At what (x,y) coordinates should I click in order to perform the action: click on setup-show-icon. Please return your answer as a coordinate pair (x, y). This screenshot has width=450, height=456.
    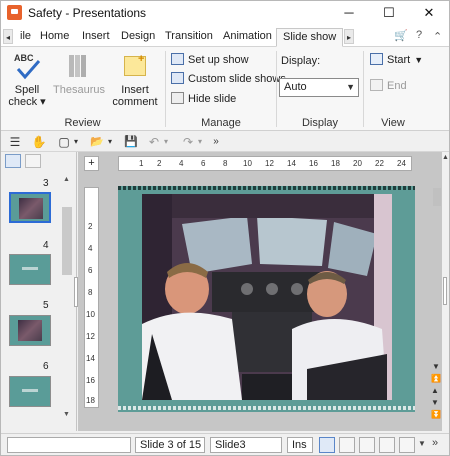
    Looking at the image, I should click on (177, 59).